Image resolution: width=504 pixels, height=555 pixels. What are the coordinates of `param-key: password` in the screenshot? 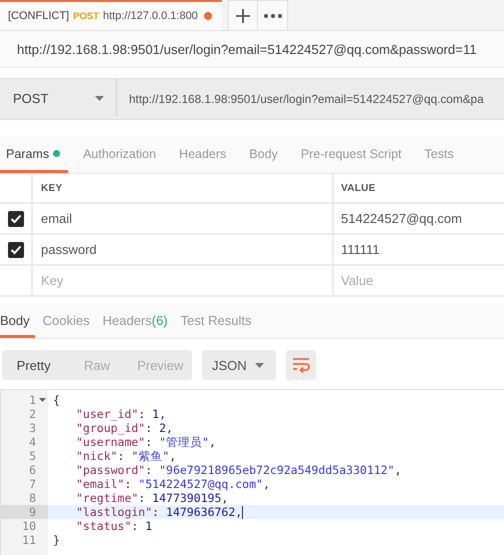 It's located at (69, 249).